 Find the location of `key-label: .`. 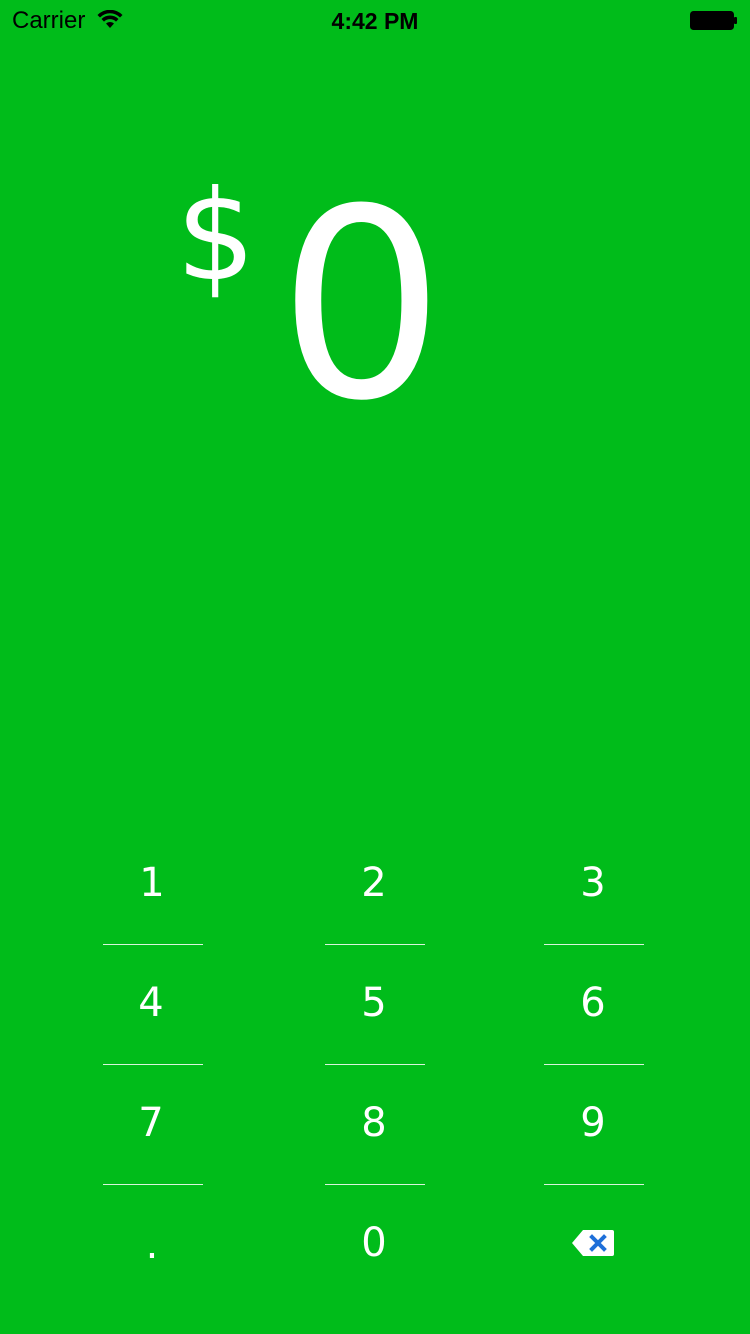

key-label: . is located at coordinates (152, 1245).